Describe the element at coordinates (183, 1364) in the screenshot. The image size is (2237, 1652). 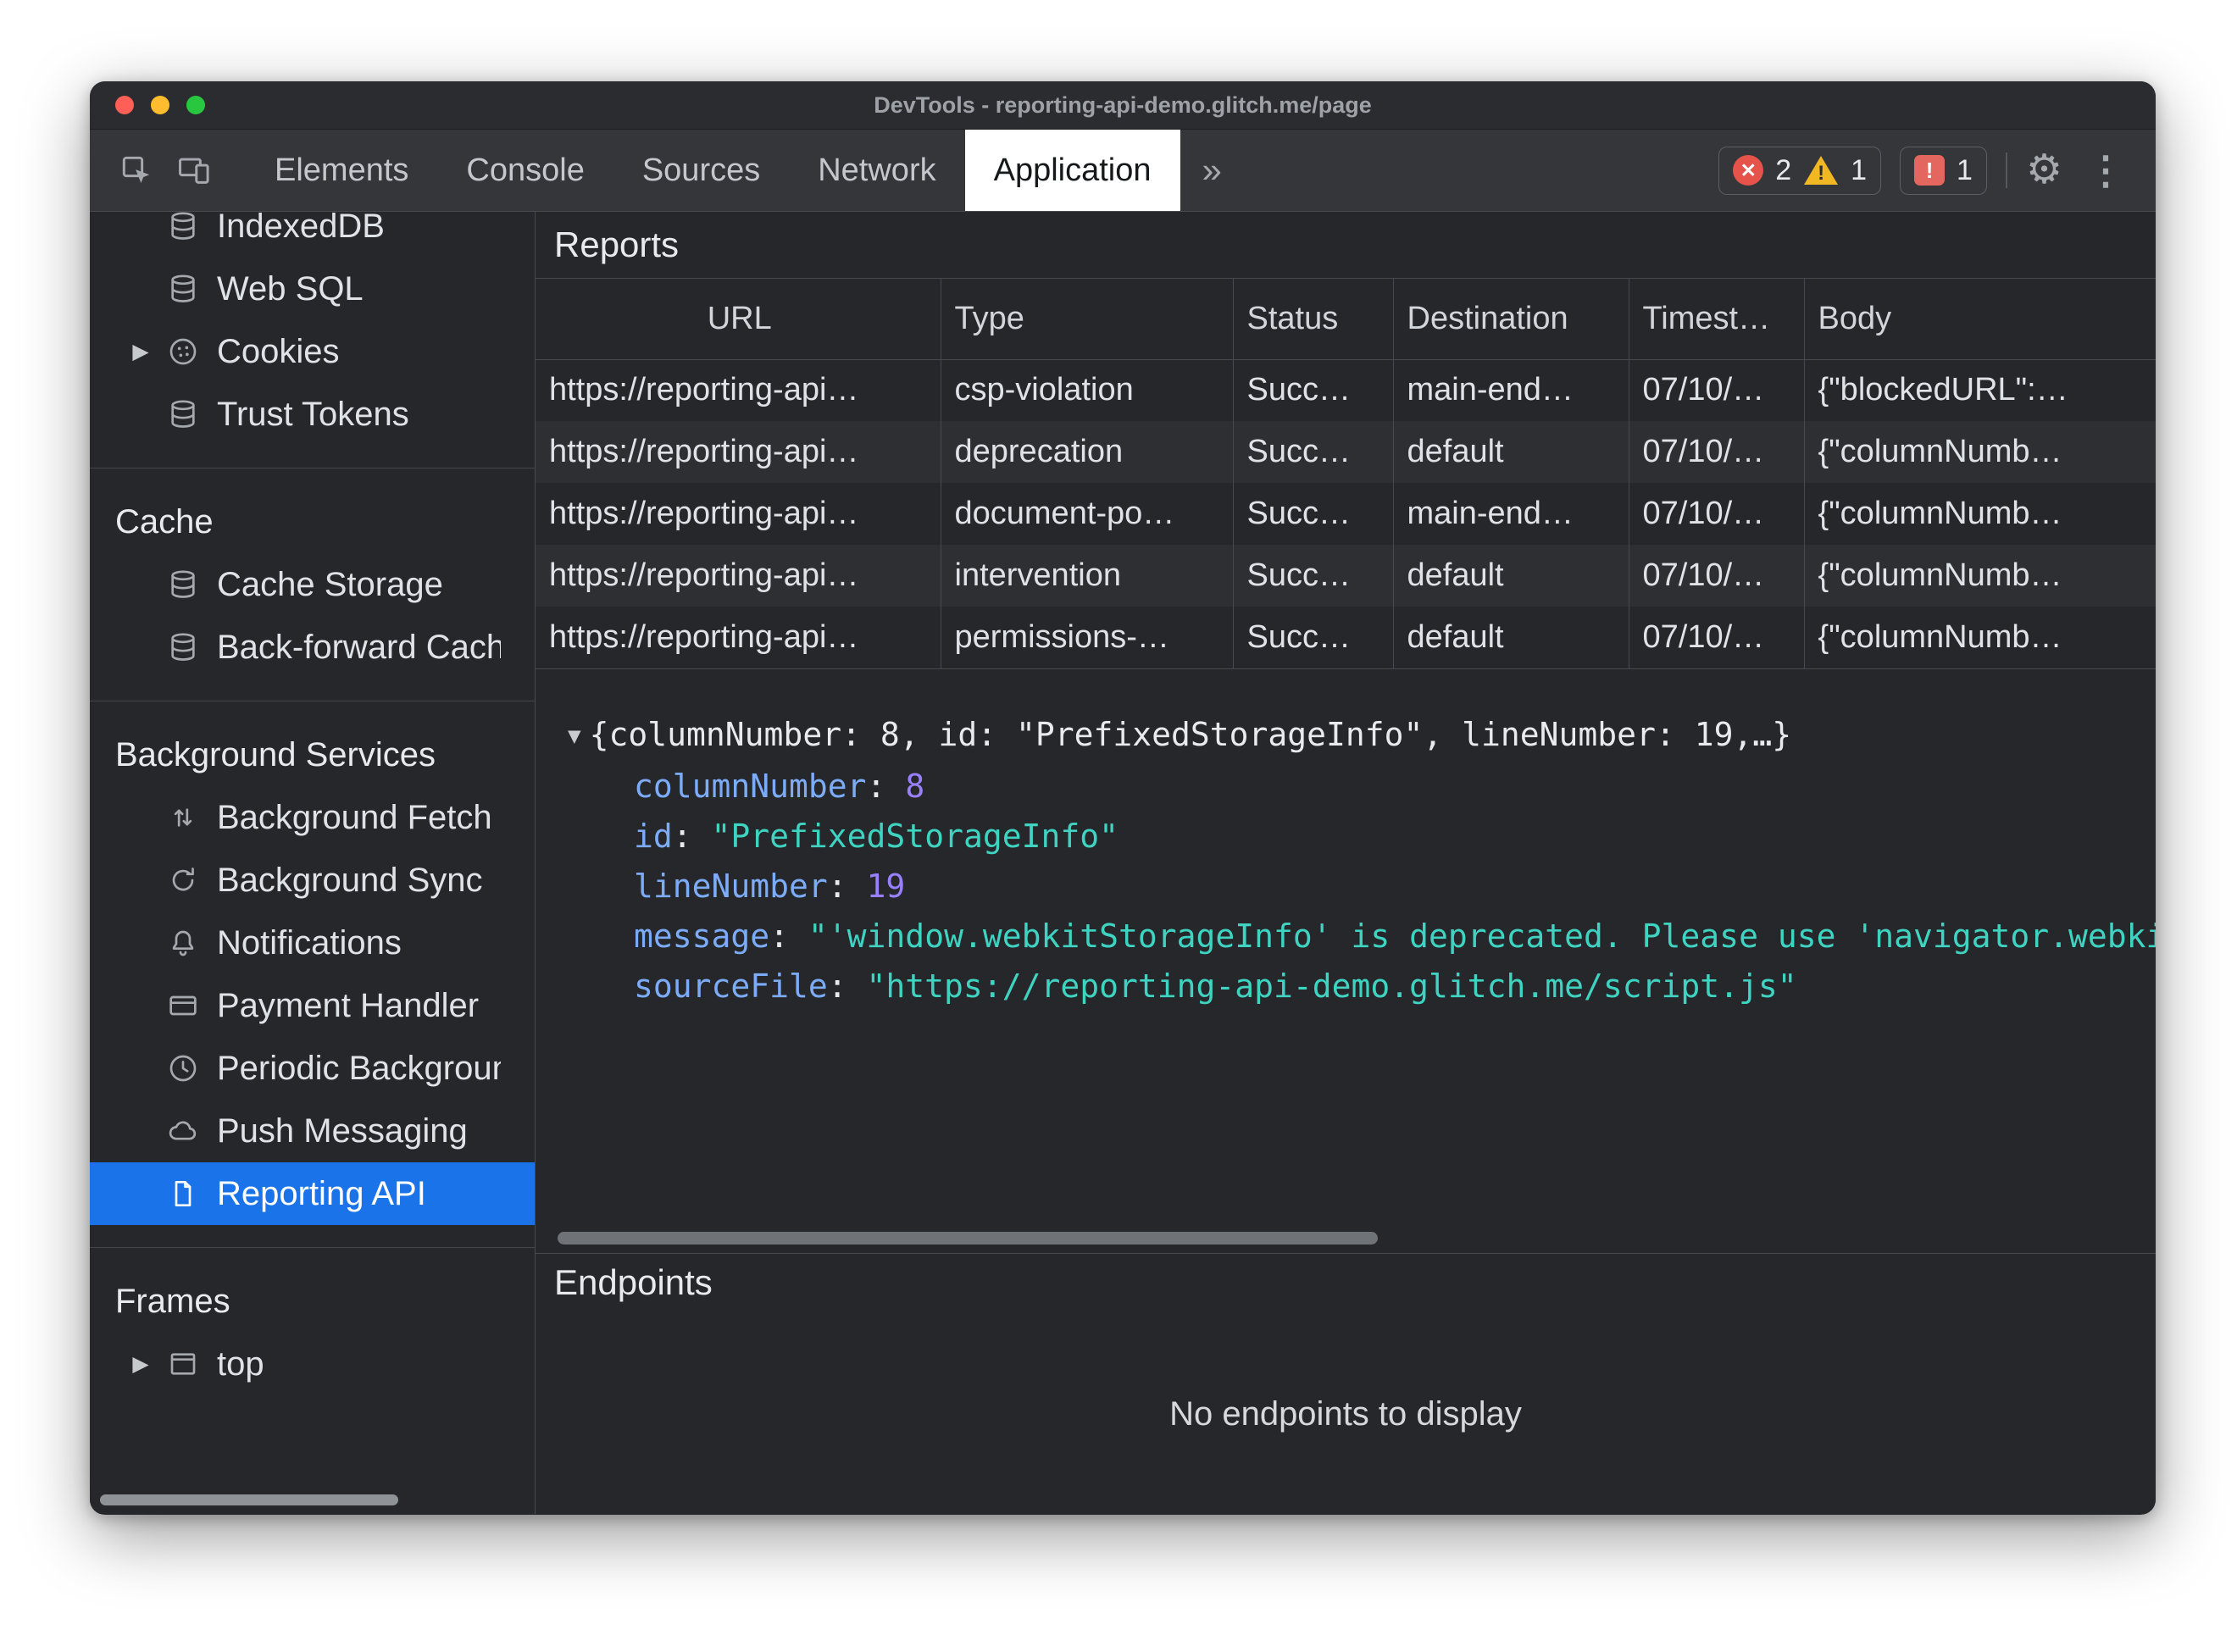
I see `frame-icon` at that location.